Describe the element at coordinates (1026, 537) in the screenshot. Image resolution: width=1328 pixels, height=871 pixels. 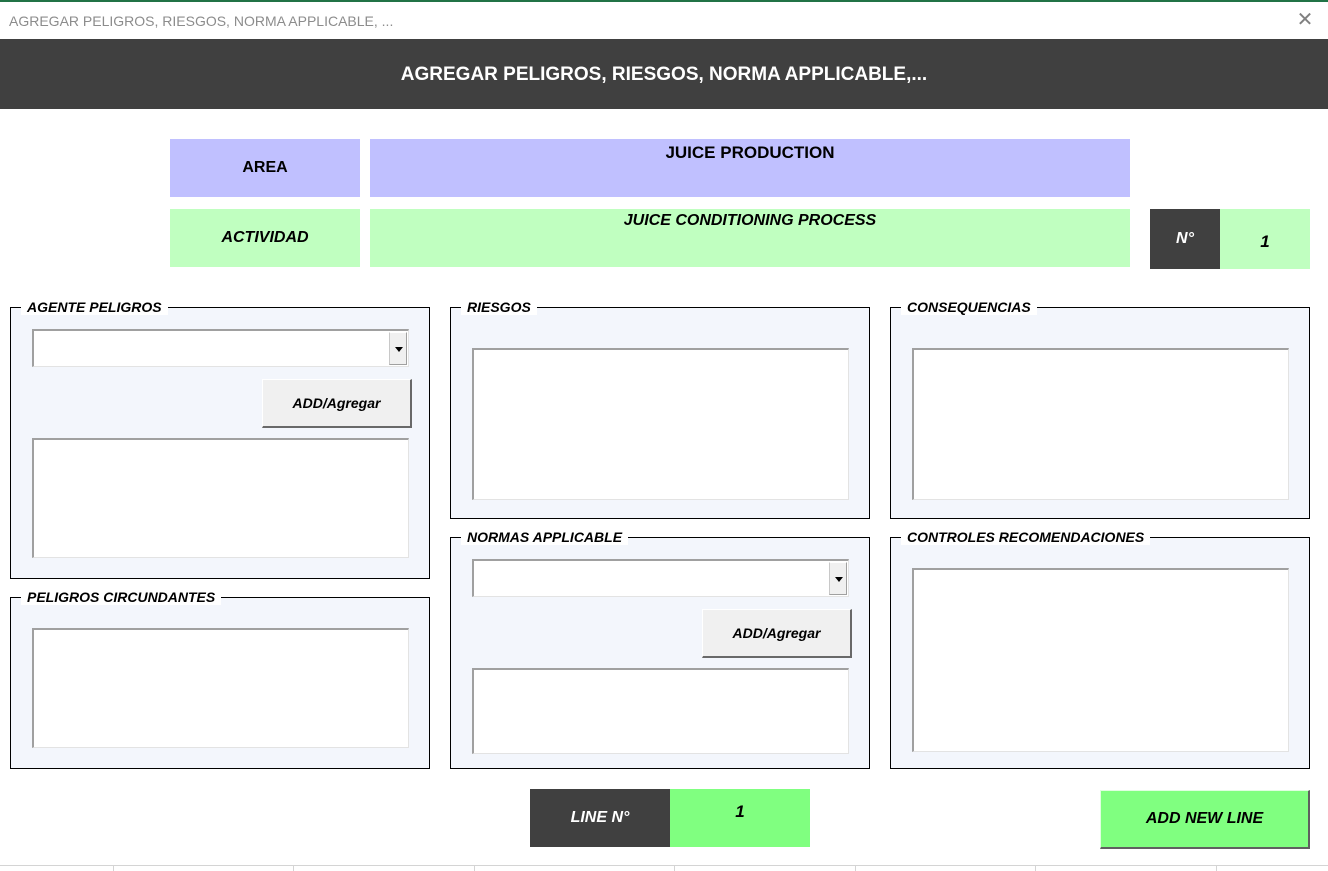
I see `controles-caption: CONTROLES RECOMENDACIONES` at that location.